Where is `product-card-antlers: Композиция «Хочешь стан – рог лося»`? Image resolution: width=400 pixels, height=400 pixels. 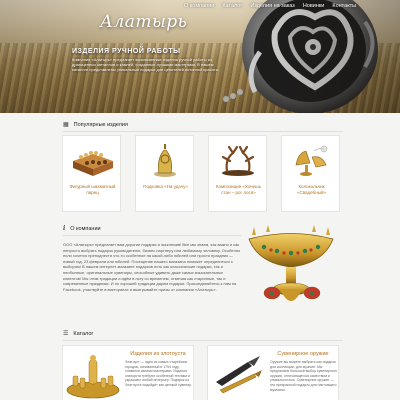 product-card-antlers: Композиция «Хочешь стан – рог лося» is located at coordinates (237, 173).